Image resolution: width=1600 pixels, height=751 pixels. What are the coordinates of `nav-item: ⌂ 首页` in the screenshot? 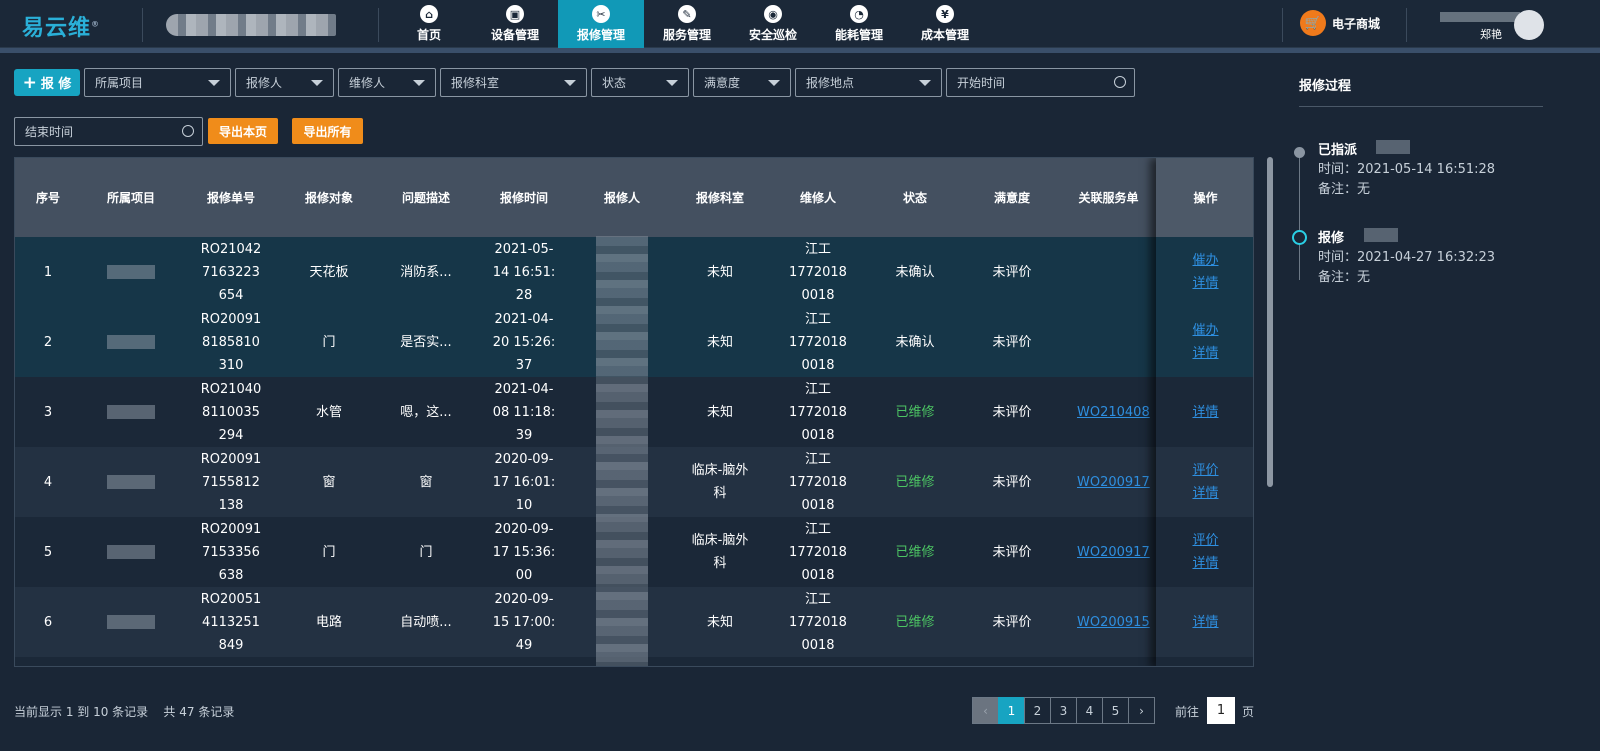 It's located at (429, 24).